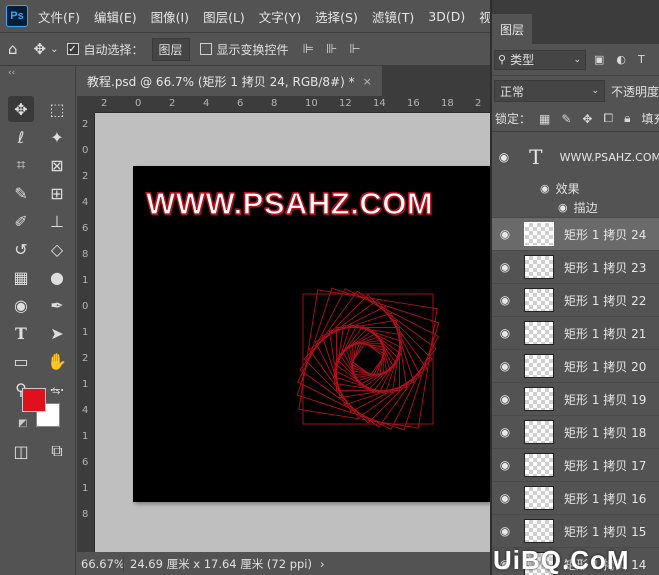 This screenshot has height=575, width=659. What do you see at coordinates (57, 137) in the screenshot?
I see `magic-wand-tool-icon: ✦` at bounding box center [57, 137].